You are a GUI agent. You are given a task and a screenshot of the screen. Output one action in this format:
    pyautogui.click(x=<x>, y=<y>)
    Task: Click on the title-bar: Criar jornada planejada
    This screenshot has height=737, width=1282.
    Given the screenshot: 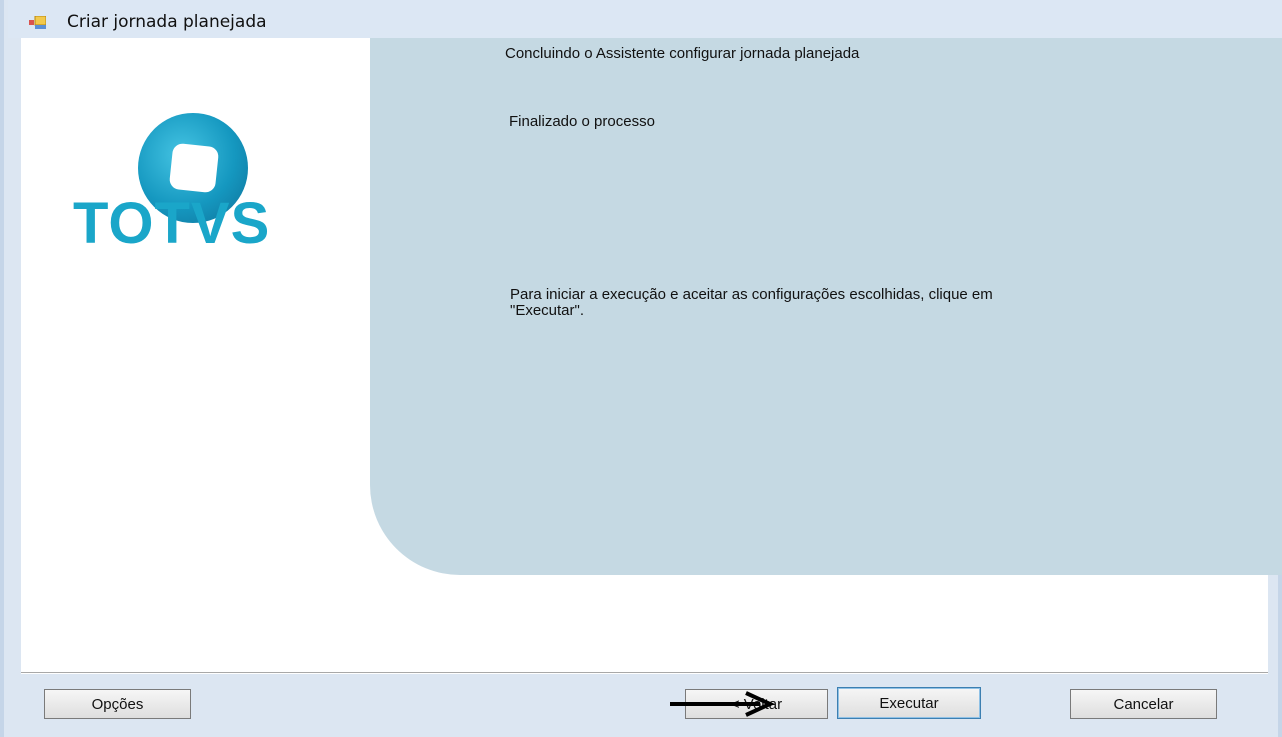 What is the action you would take?
    pyautogui.click(x=645, y=19)
    